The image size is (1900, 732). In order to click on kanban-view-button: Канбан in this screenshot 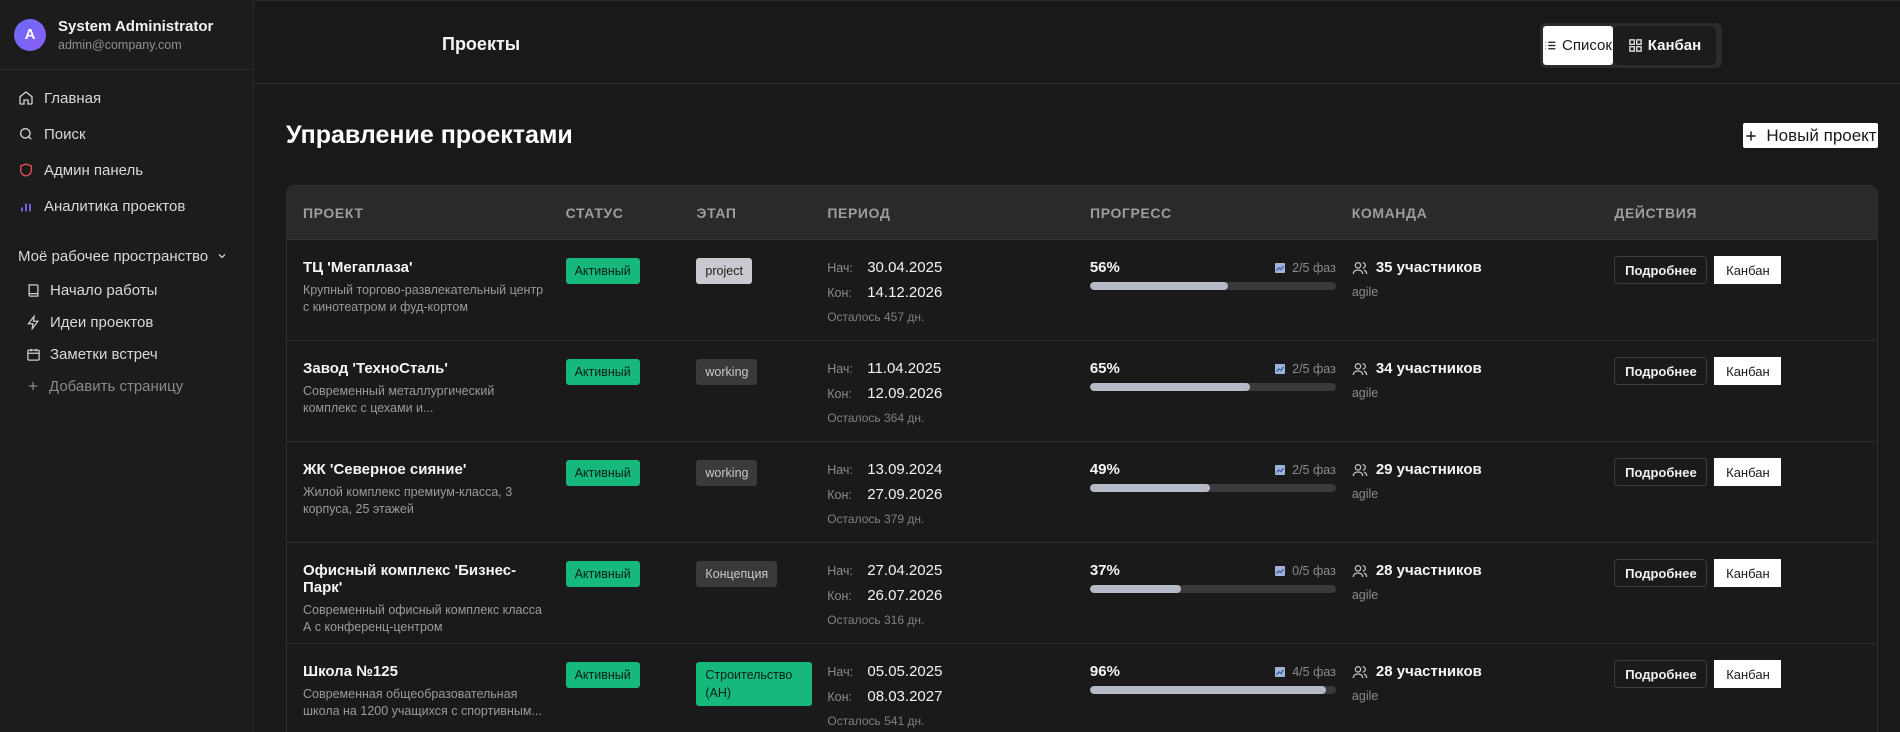, I will do `click(1664, 45)`.